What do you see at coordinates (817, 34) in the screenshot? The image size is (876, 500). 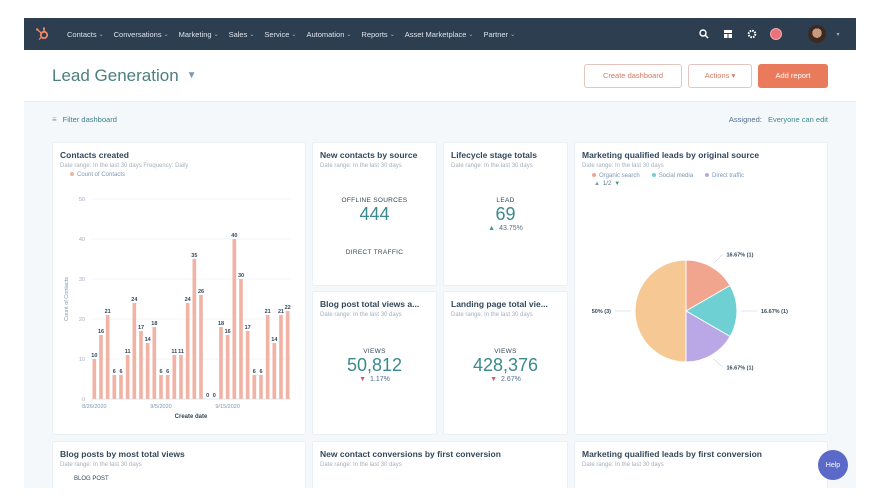 I see `user-avatar` at bounding box center [817, 34].